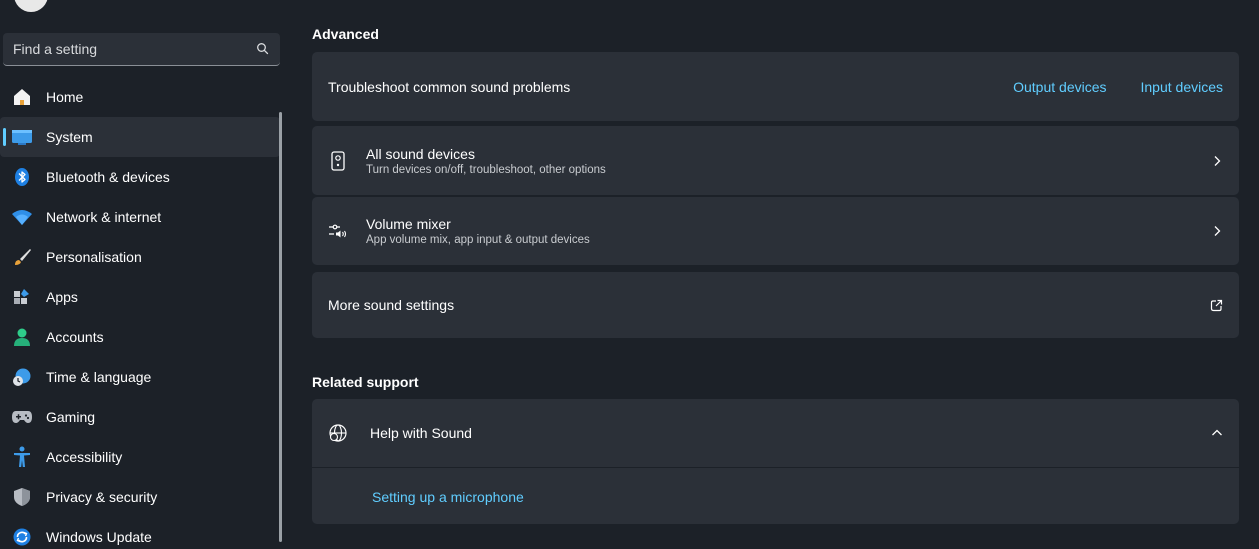  What do you see at coordinates (1216, 305) in the screenshot?
I see `external-link-icon` at bounding box center [1216, 305].